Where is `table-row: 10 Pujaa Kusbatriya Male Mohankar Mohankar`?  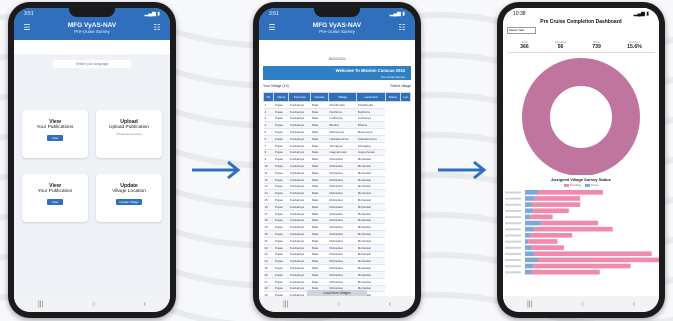
table-row: 10 Pujaa Kusbatriya Male Mohankar Mohankar is located at coordinates (337, 166).